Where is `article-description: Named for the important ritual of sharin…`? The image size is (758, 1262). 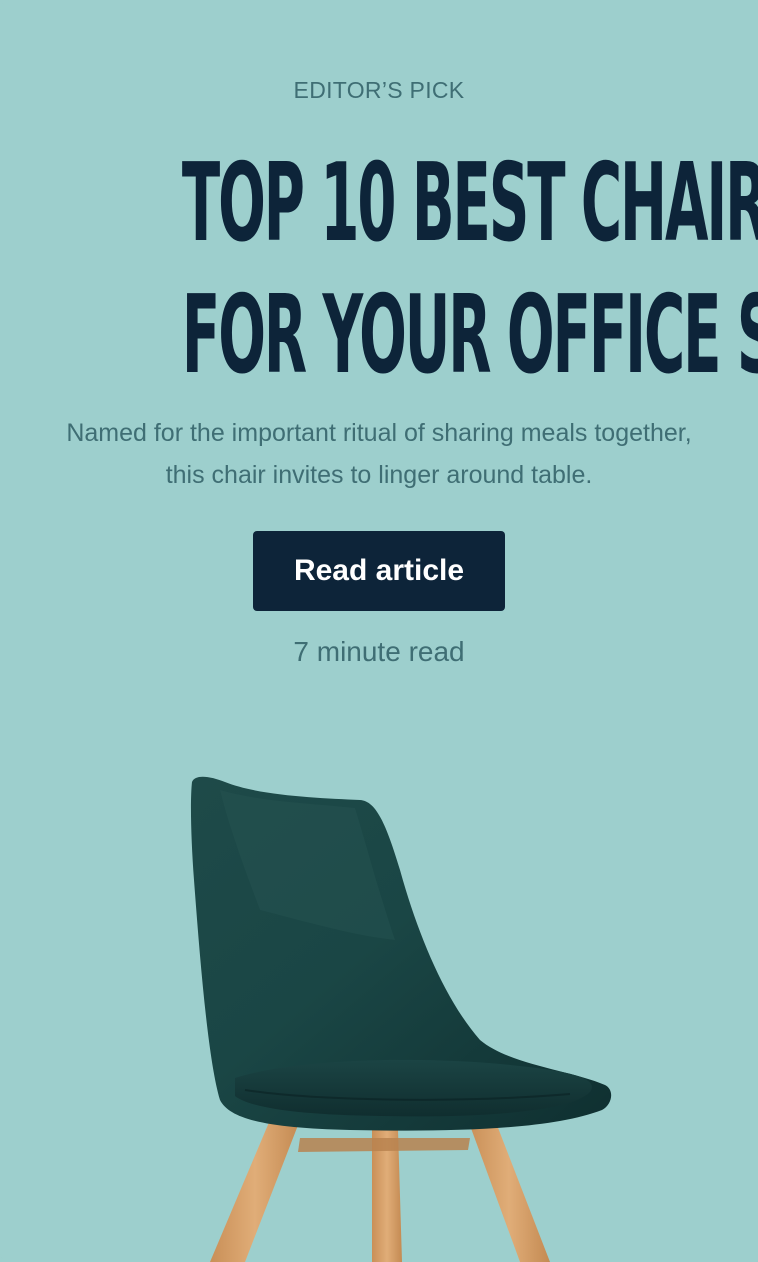 article-description: Named for the important ritual of sharin… is located at coordinates (379, 454).